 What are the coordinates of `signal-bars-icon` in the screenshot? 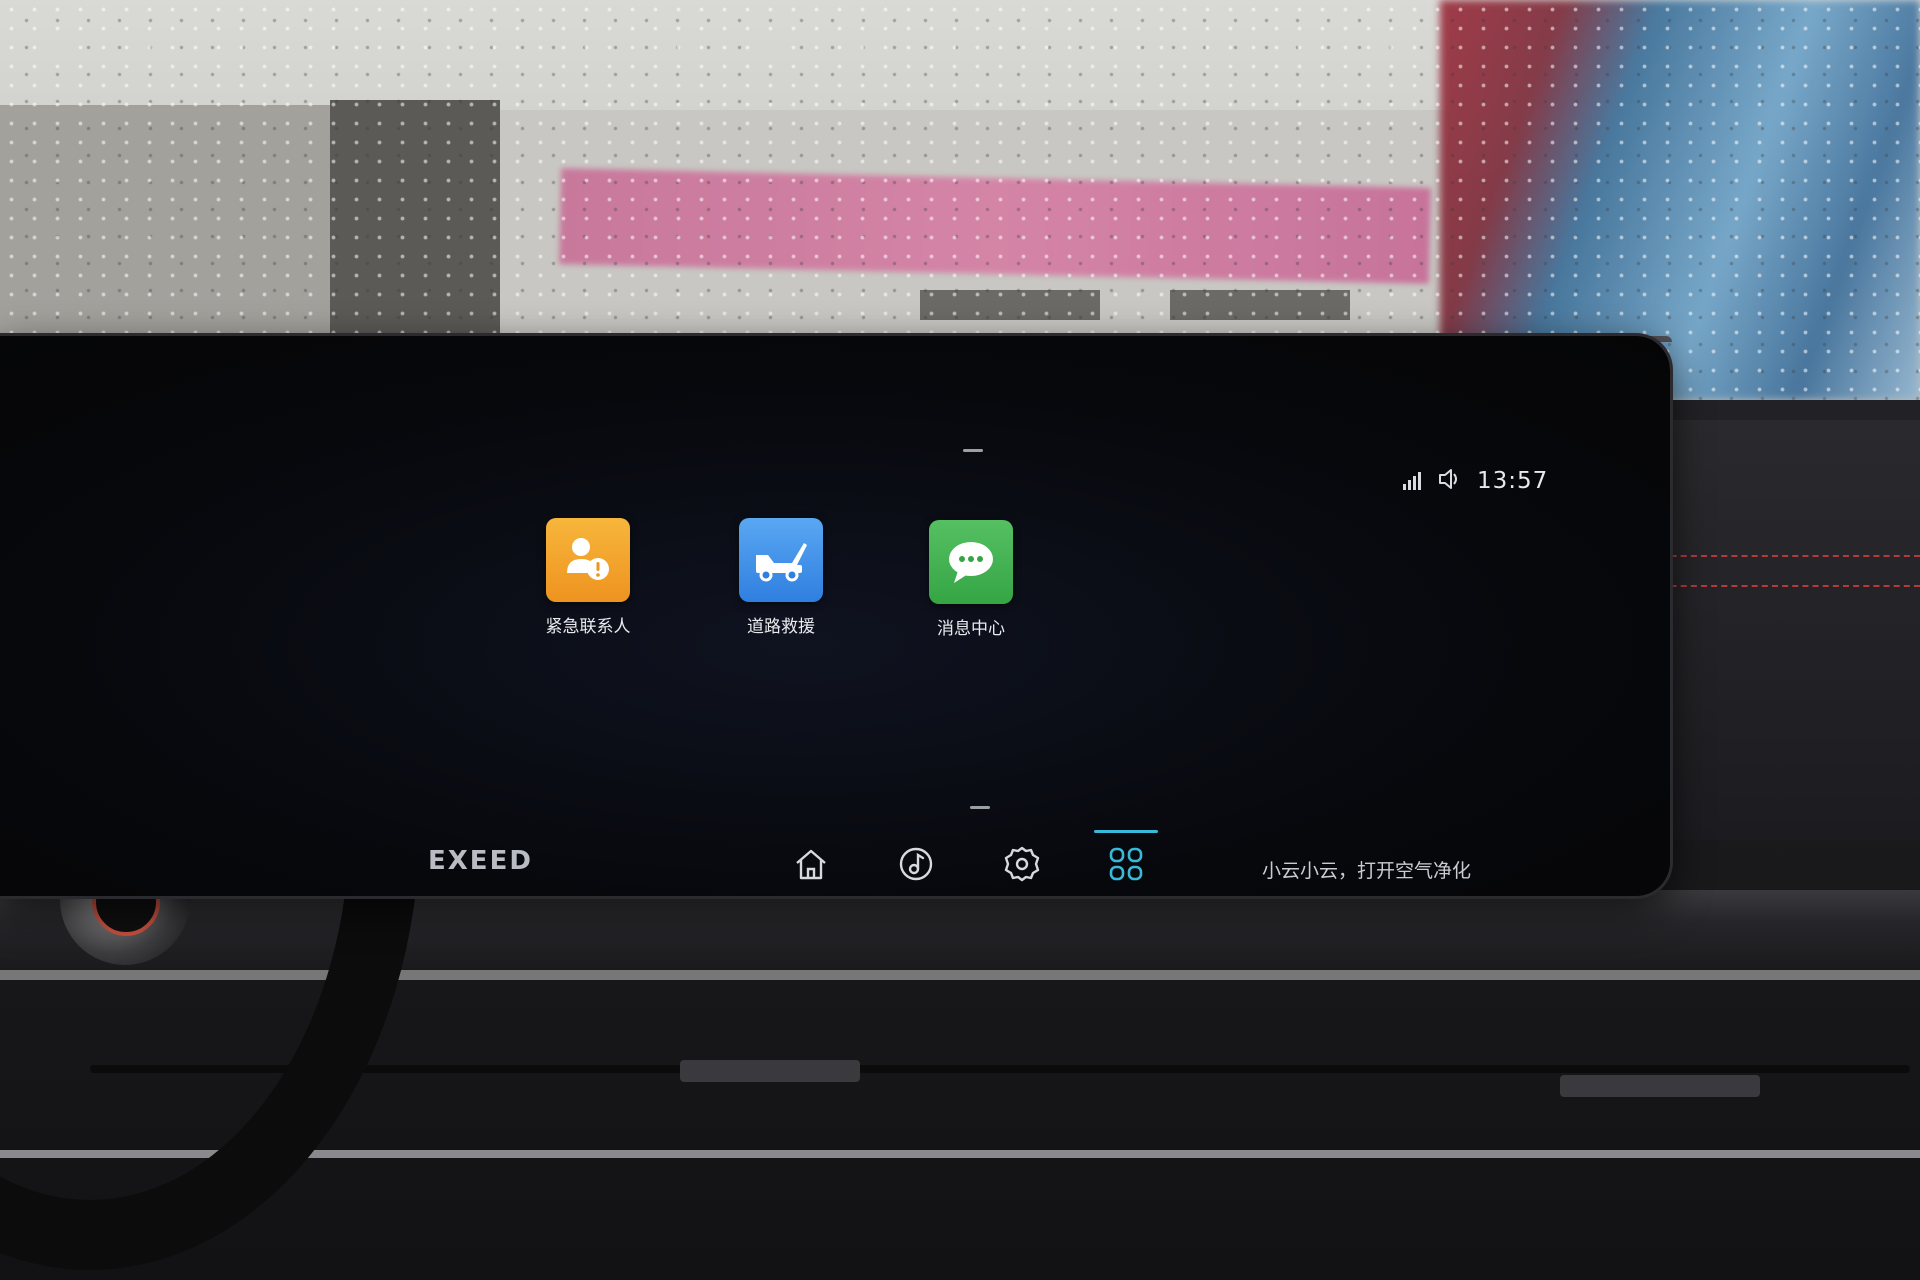 It's located at (1412, 481).